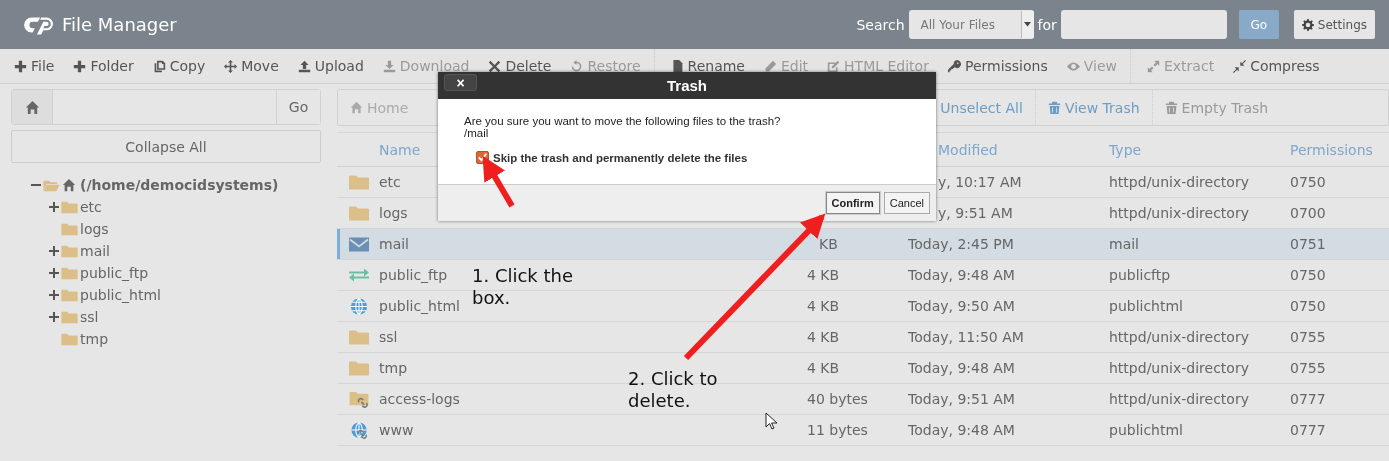 Image resolution: width=1389 pixels, height=461 pixels. I want to click on modified-date: Today, 2:45 PM, so click(961, 244).